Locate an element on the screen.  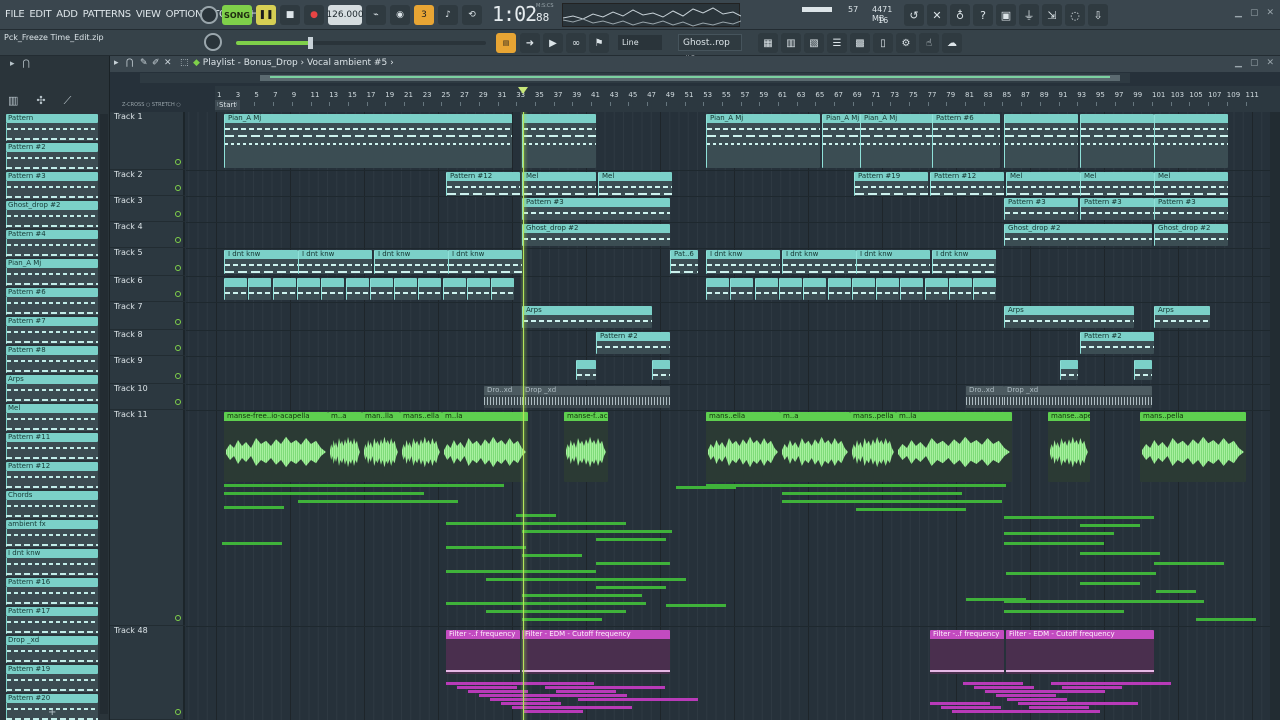
pause-button: ❚❚ is located at coordinates (266, 15).